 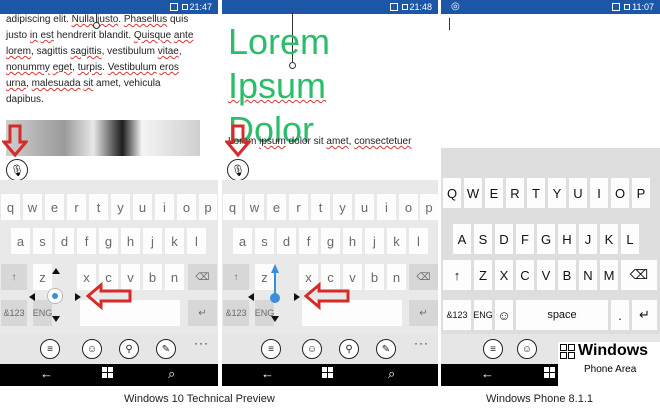 What do you see at coordinates (599, 193) in the screenshot?
I see `key-i: I` at bounding box center [599, 193].